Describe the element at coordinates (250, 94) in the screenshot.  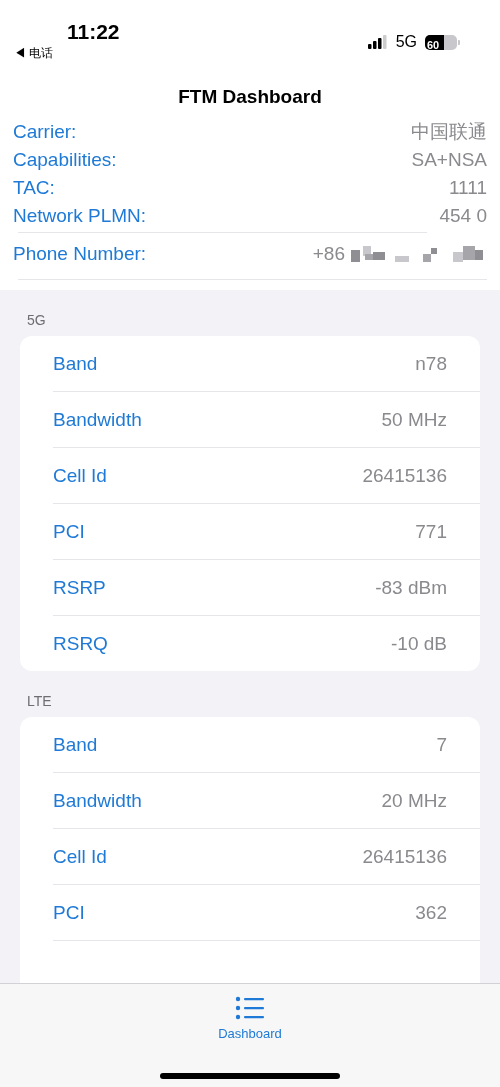
I see `page-title: FTM Dashboard` at that location.